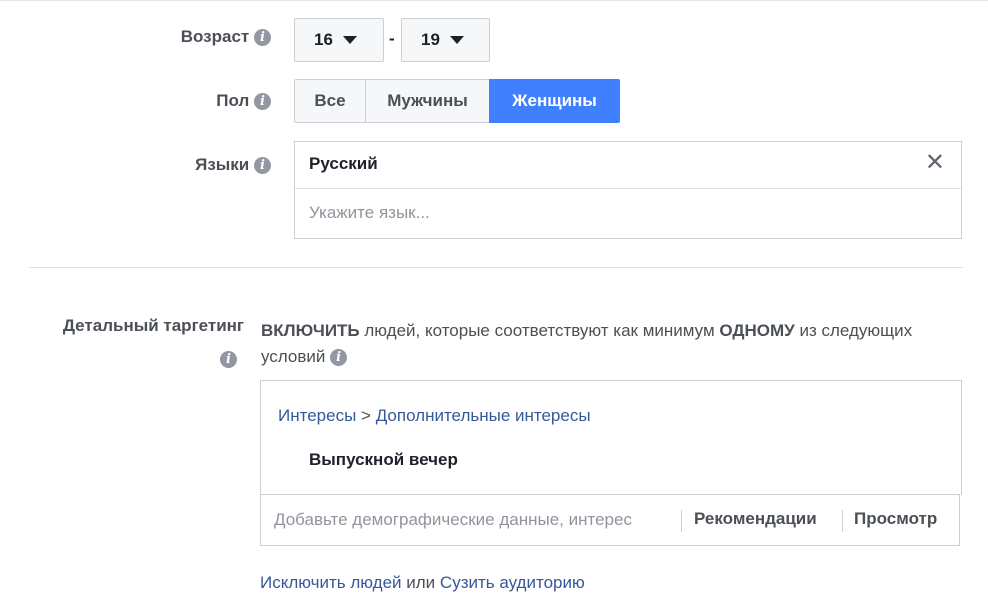 This screenshot has width=988, height=594. Describe the element at coordinates (512, 582) in the screenshot. I see `narrow-audience-link: Сузить аудиторию` at that location.